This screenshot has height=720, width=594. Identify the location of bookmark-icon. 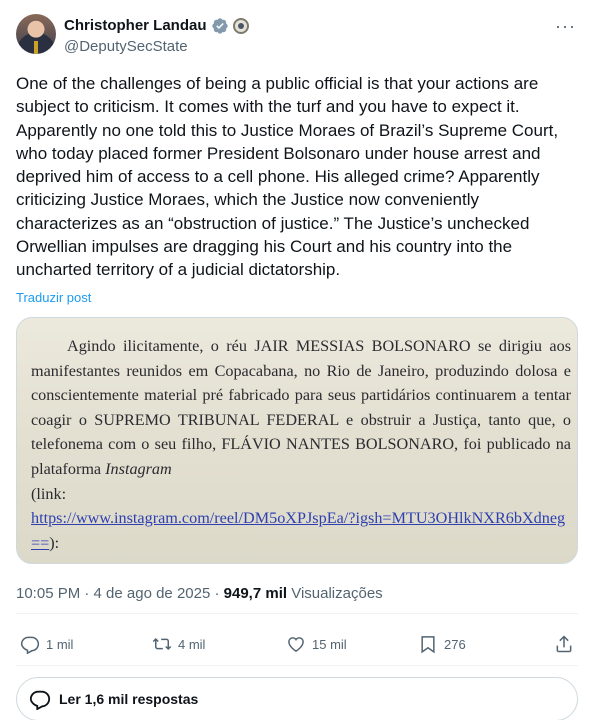
(428, 645).